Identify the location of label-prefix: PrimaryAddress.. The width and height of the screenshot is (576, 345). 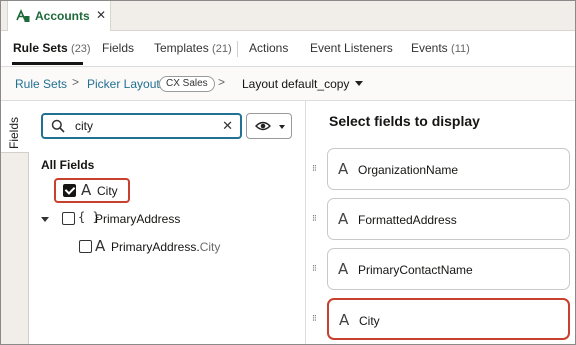
(155, 247).